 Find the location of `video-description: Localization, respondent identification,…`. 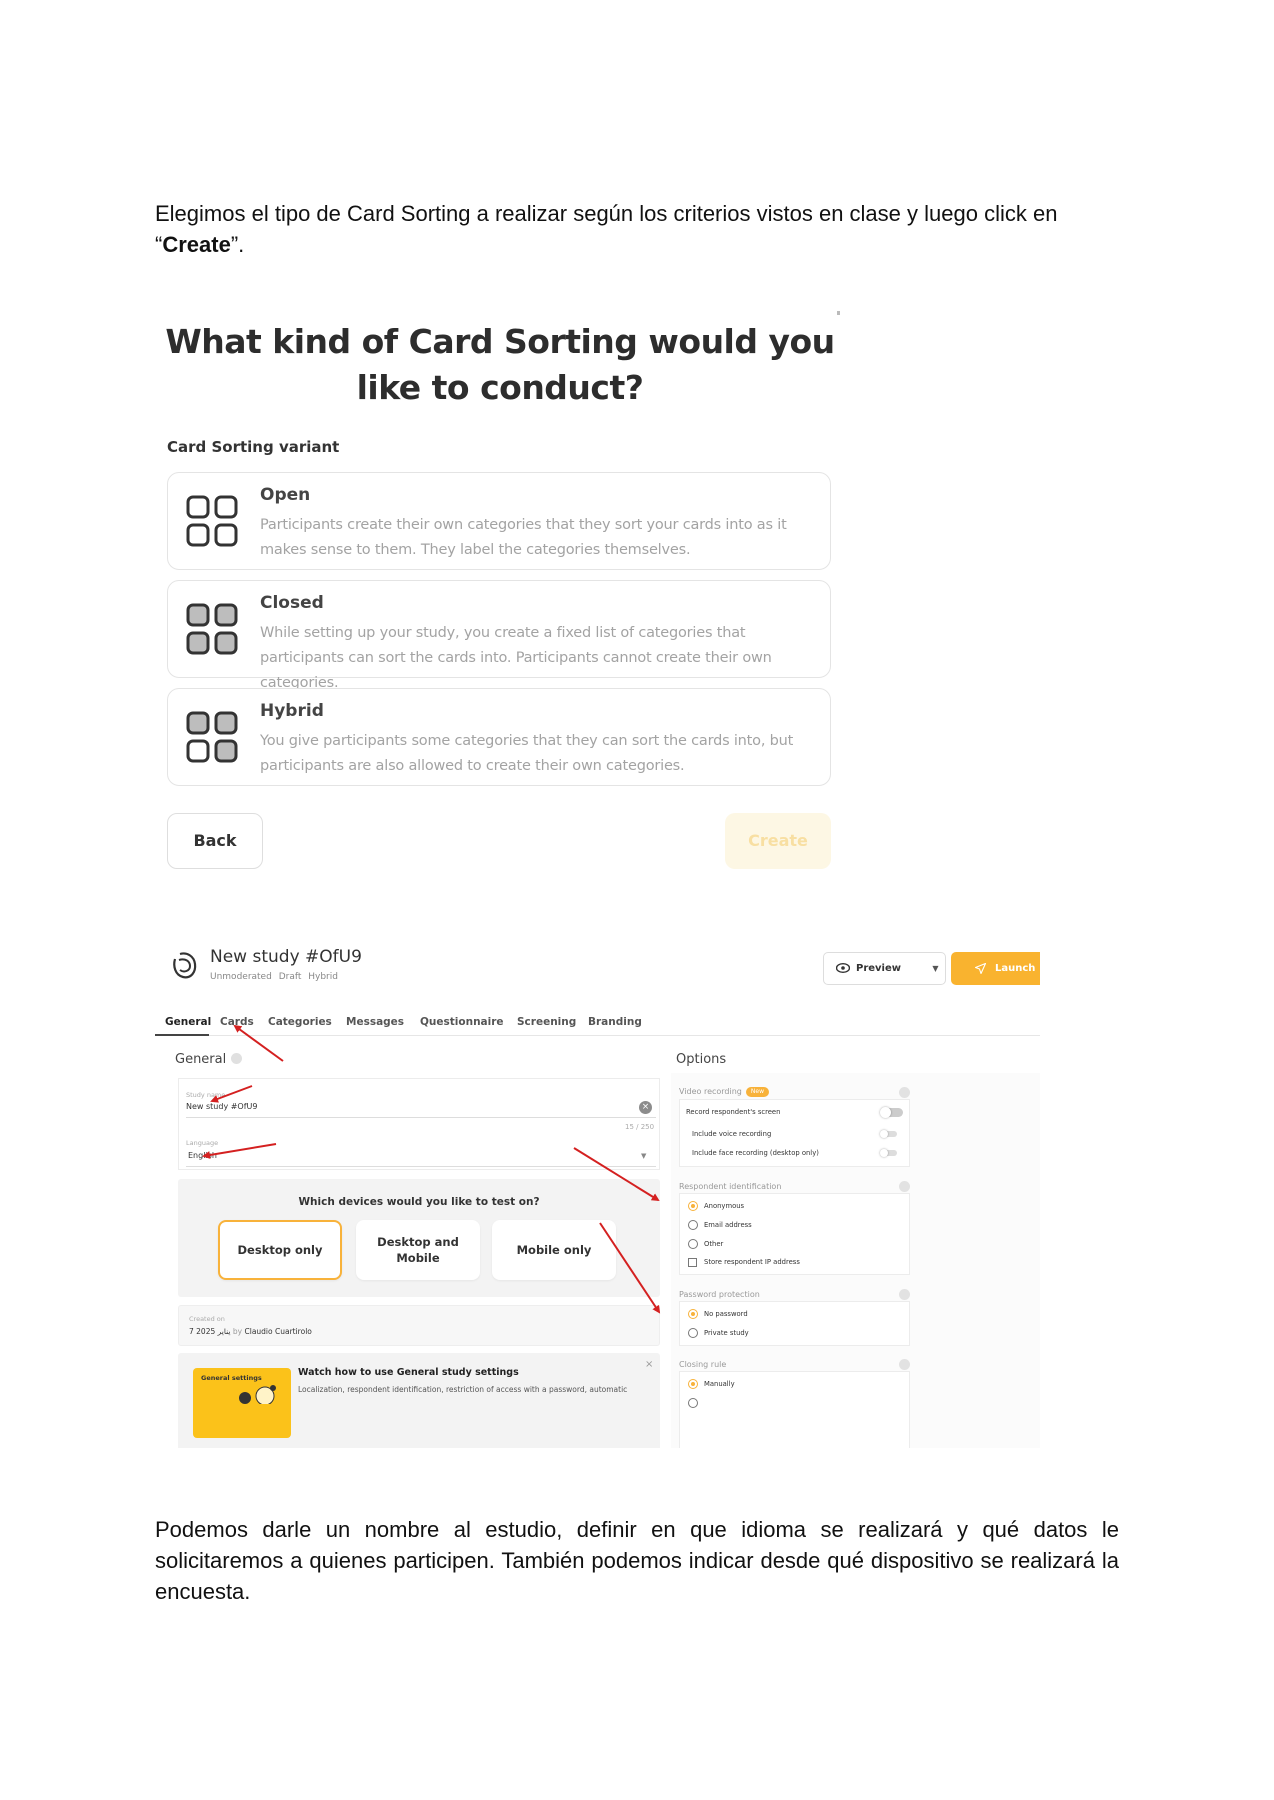

video-description: Localization, respondent identification,… is located at coordinates (463, 1389).